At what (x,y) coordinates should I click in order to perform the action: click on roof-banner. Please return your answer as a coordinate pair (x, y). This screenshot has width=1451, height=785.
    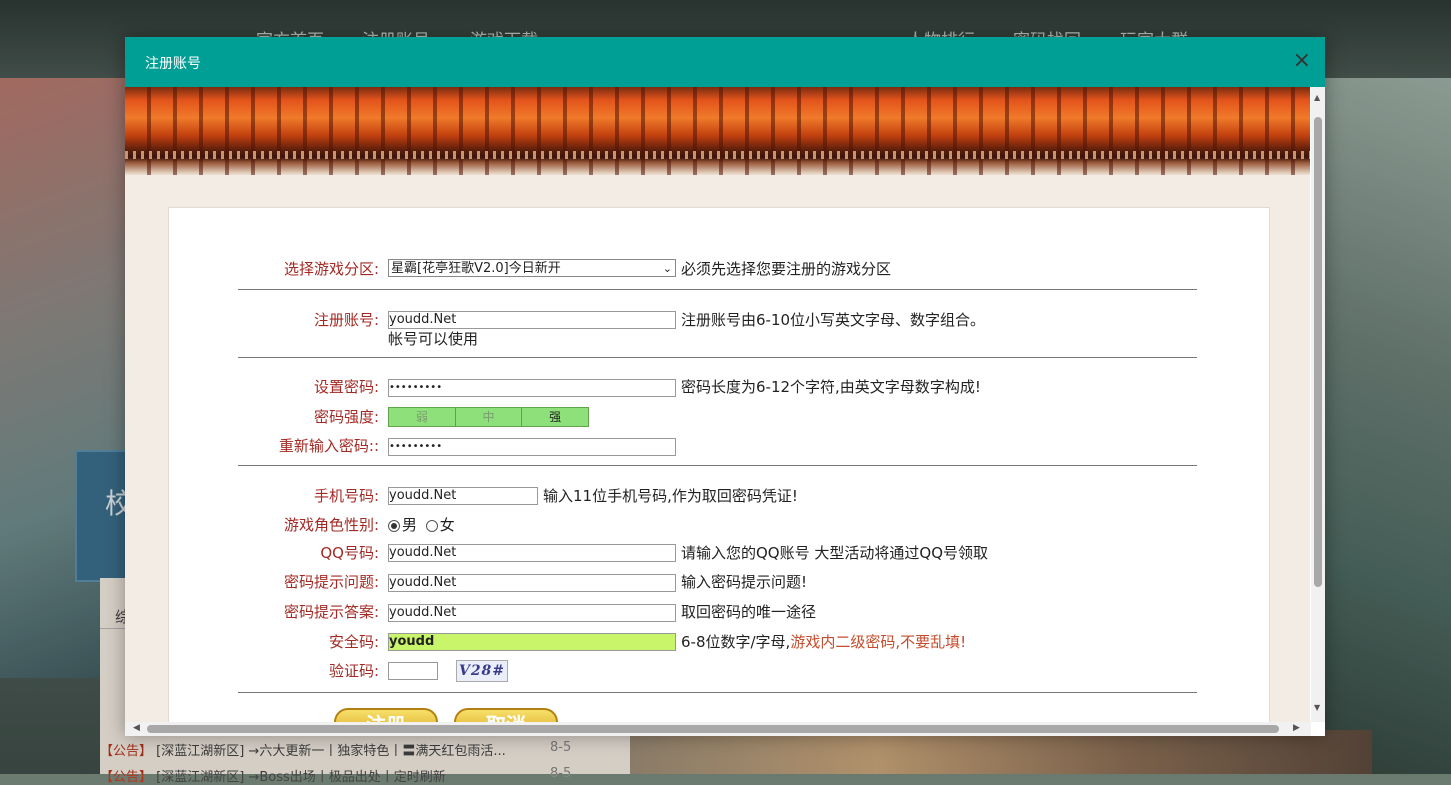
    Looking at the image, I should click on (717, 131).